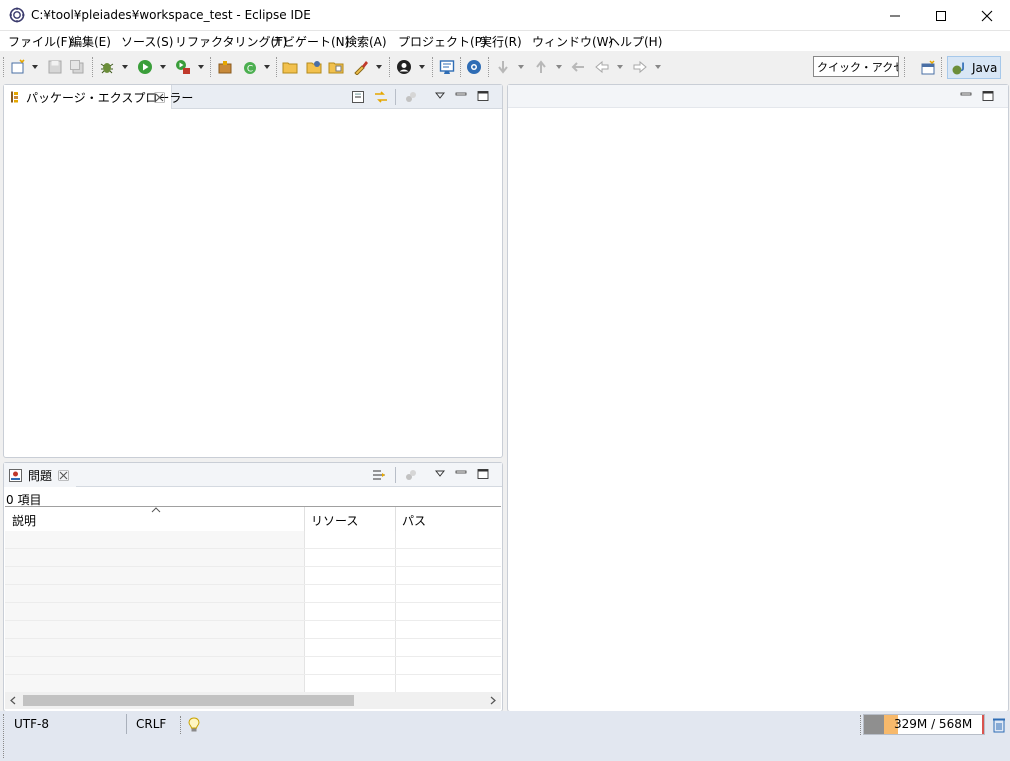  I want to click on new-icon, so click(18, 67).